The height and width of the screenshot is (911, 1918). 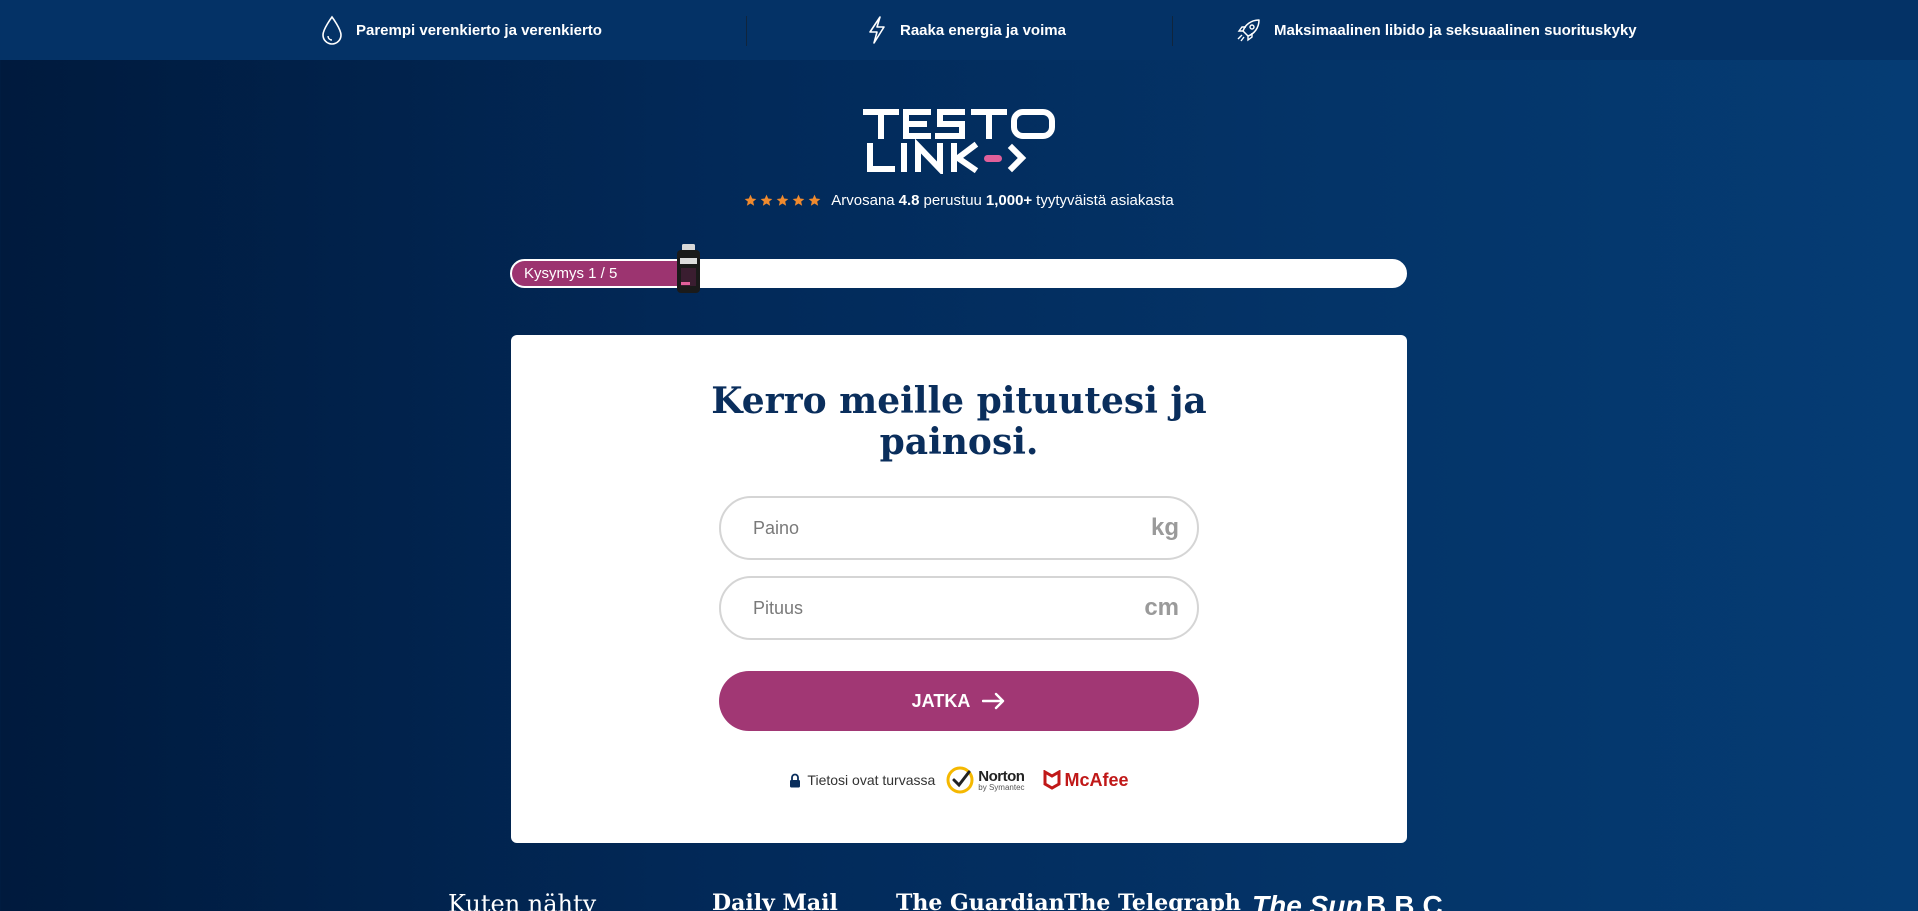 What do you see at coordinates (1161, 607) in the screenshot?
I see `height-unit: cm` at bounding box center [1161, 607].